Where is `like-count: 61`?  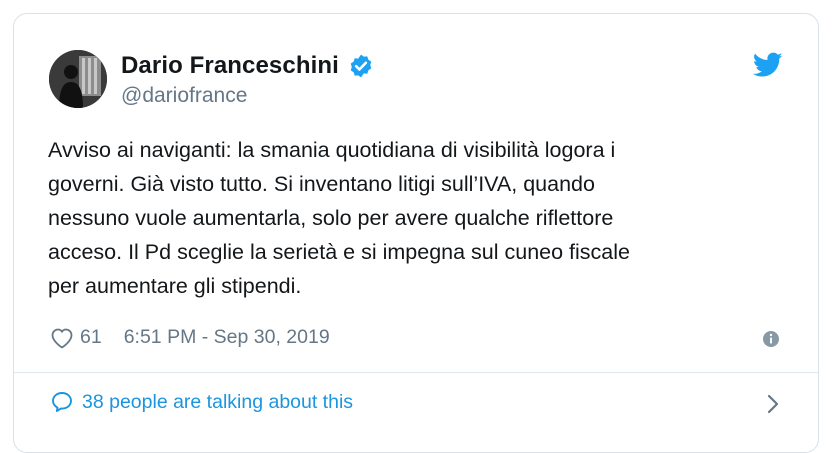 like-count: 61 is located at coordinates (91, 337).